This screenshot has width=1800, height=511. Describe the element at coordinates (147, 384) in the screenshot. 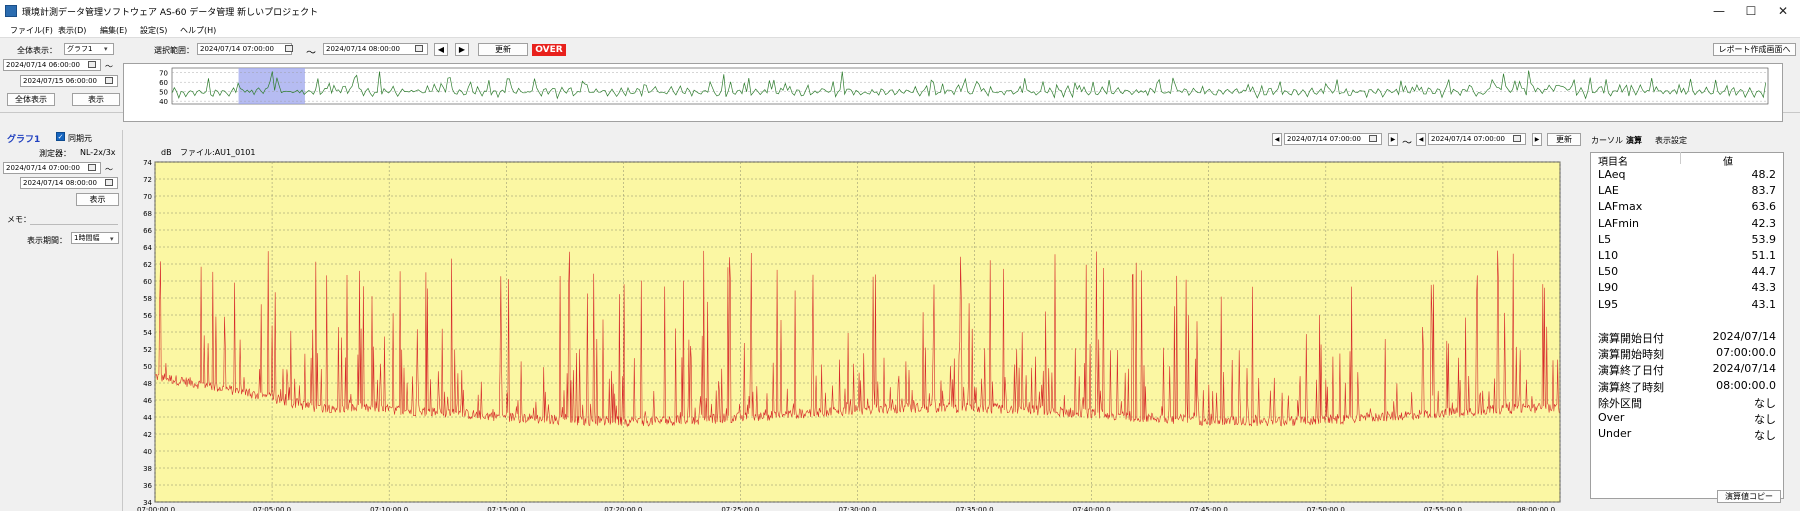

I see `y-tick-label: 48` at that location.